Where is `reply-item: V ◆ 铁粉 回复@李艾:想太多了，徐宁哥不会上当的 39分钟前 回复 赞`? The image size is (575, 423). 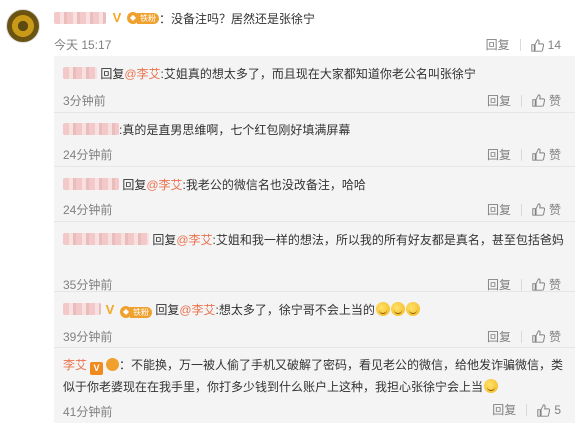 reply-item: V ◆ 铁粉 回复@李艾:想太多了，徐宁哥不会上当的 39分钟前 回复 赞 is located at coordinates (314, 320).